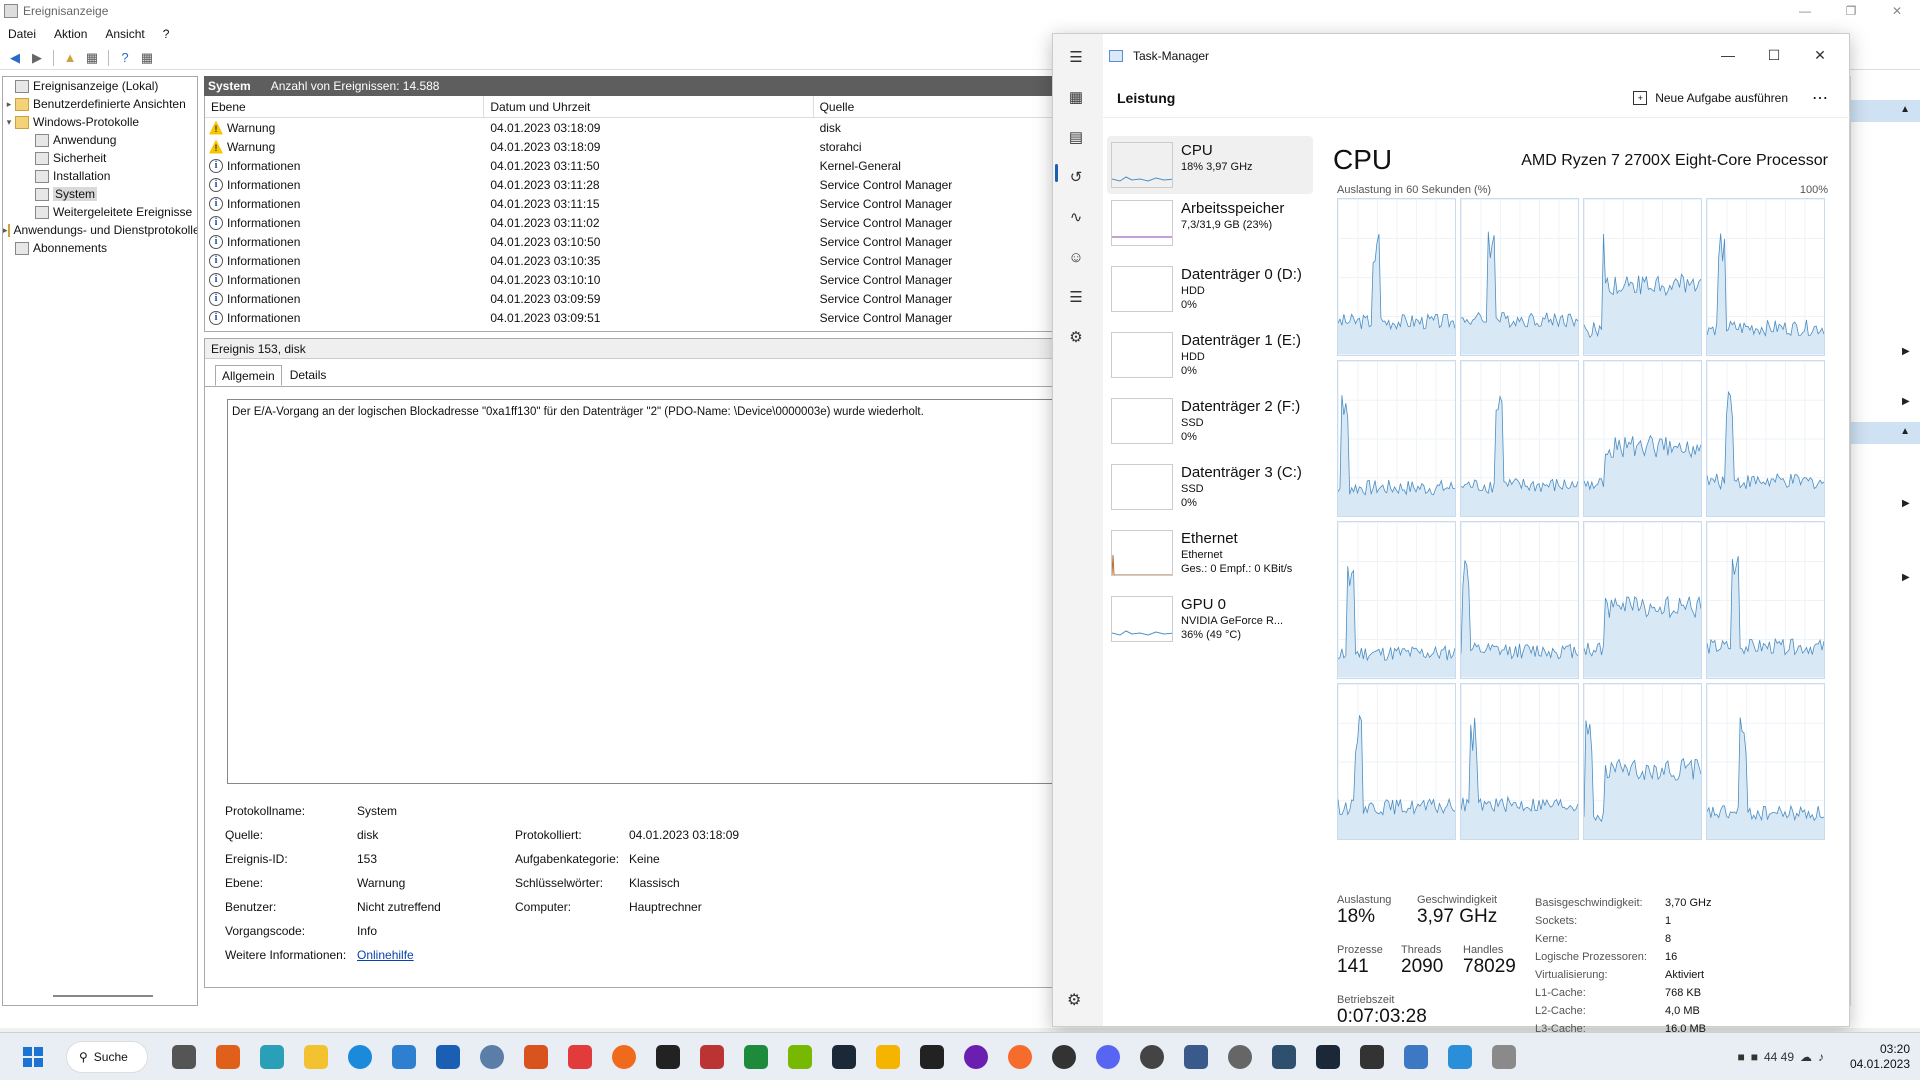  I want to click on online-help-link: Onlinehilfe, so click(436, 955).